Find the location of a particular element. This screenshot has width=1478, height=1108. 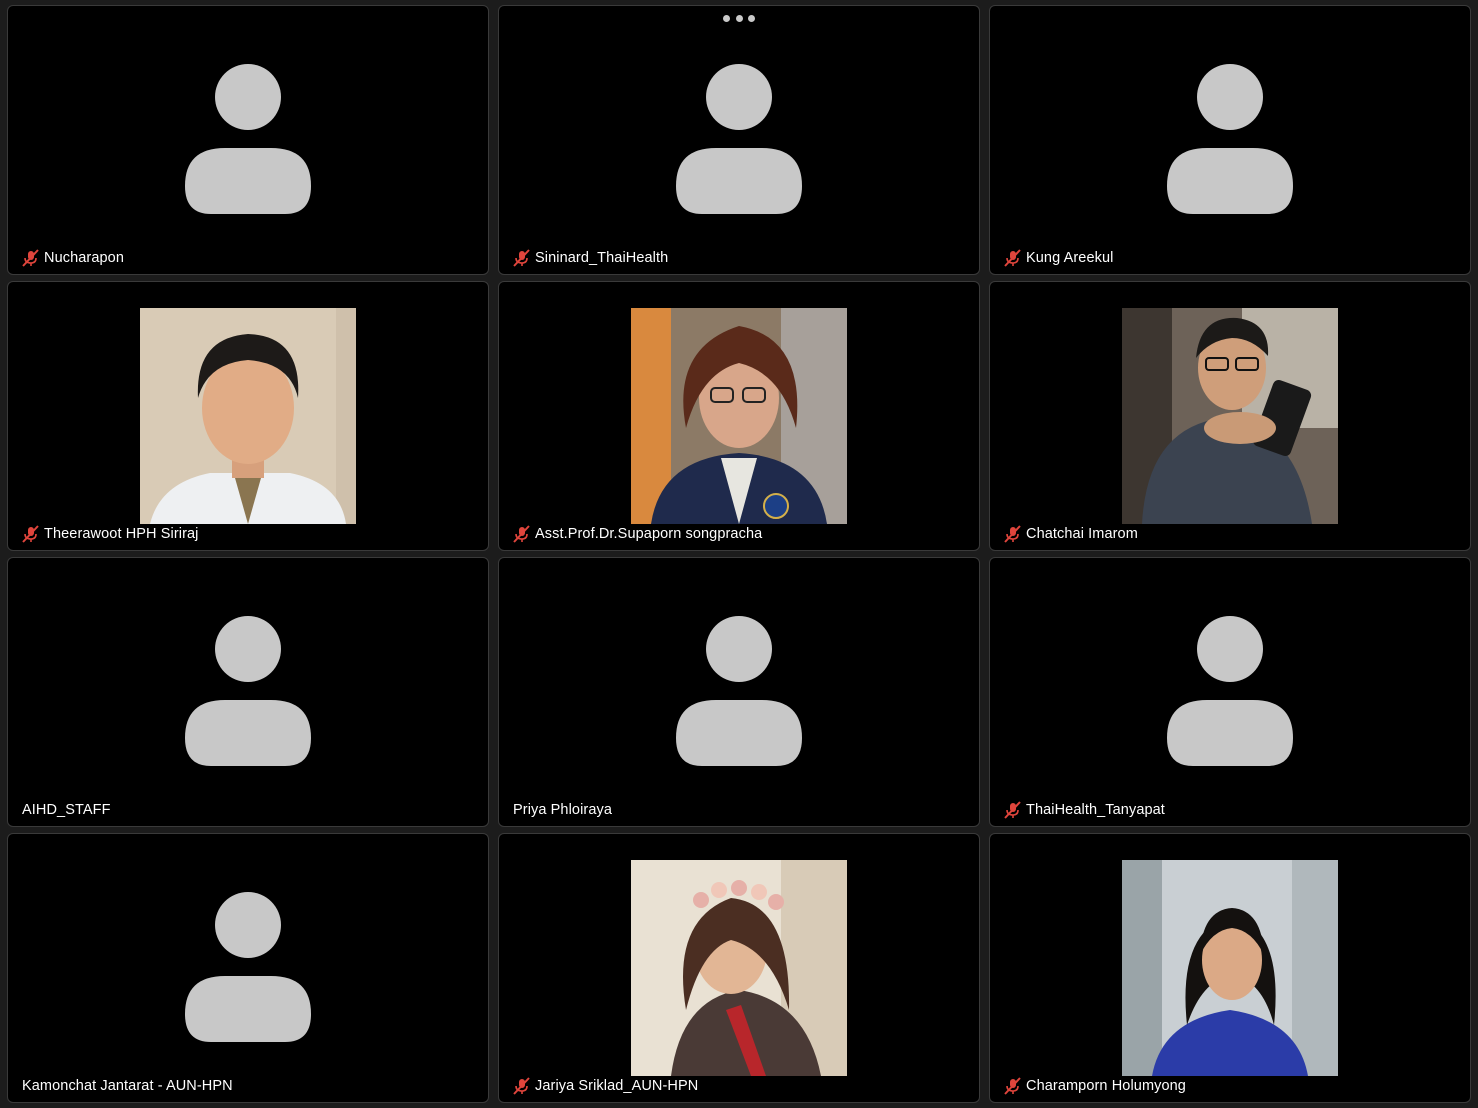

participant-tile-aihd-staff: AIHD_STAFF is located at coordinates (248, 692).